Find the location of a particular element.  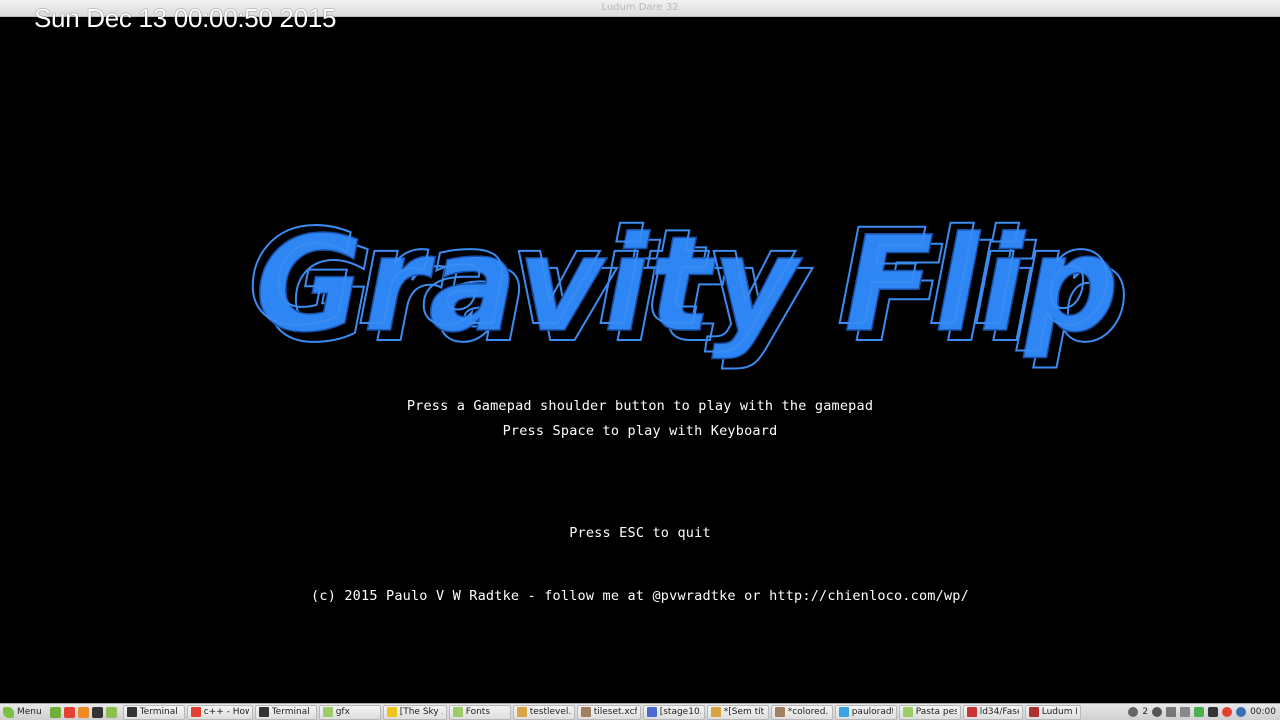

taskbar-item: Fonts is located at coordinates (479, 712).